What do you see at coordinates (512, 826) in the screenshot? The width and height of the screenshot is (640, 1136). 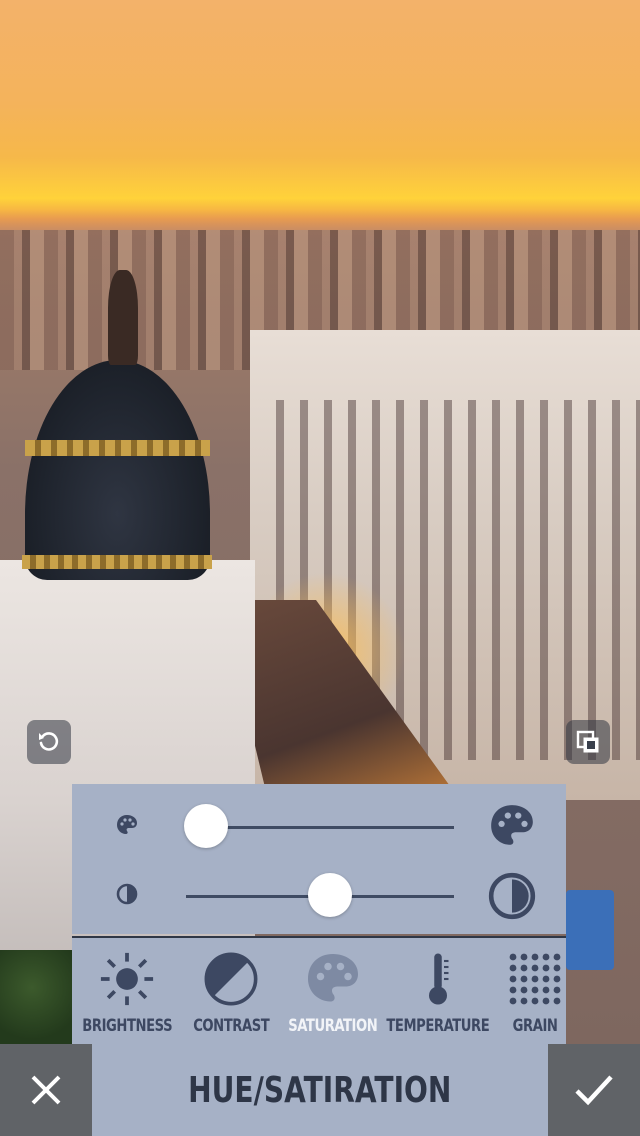 I see `palette-large-icon` at bounding box center [512, 826].